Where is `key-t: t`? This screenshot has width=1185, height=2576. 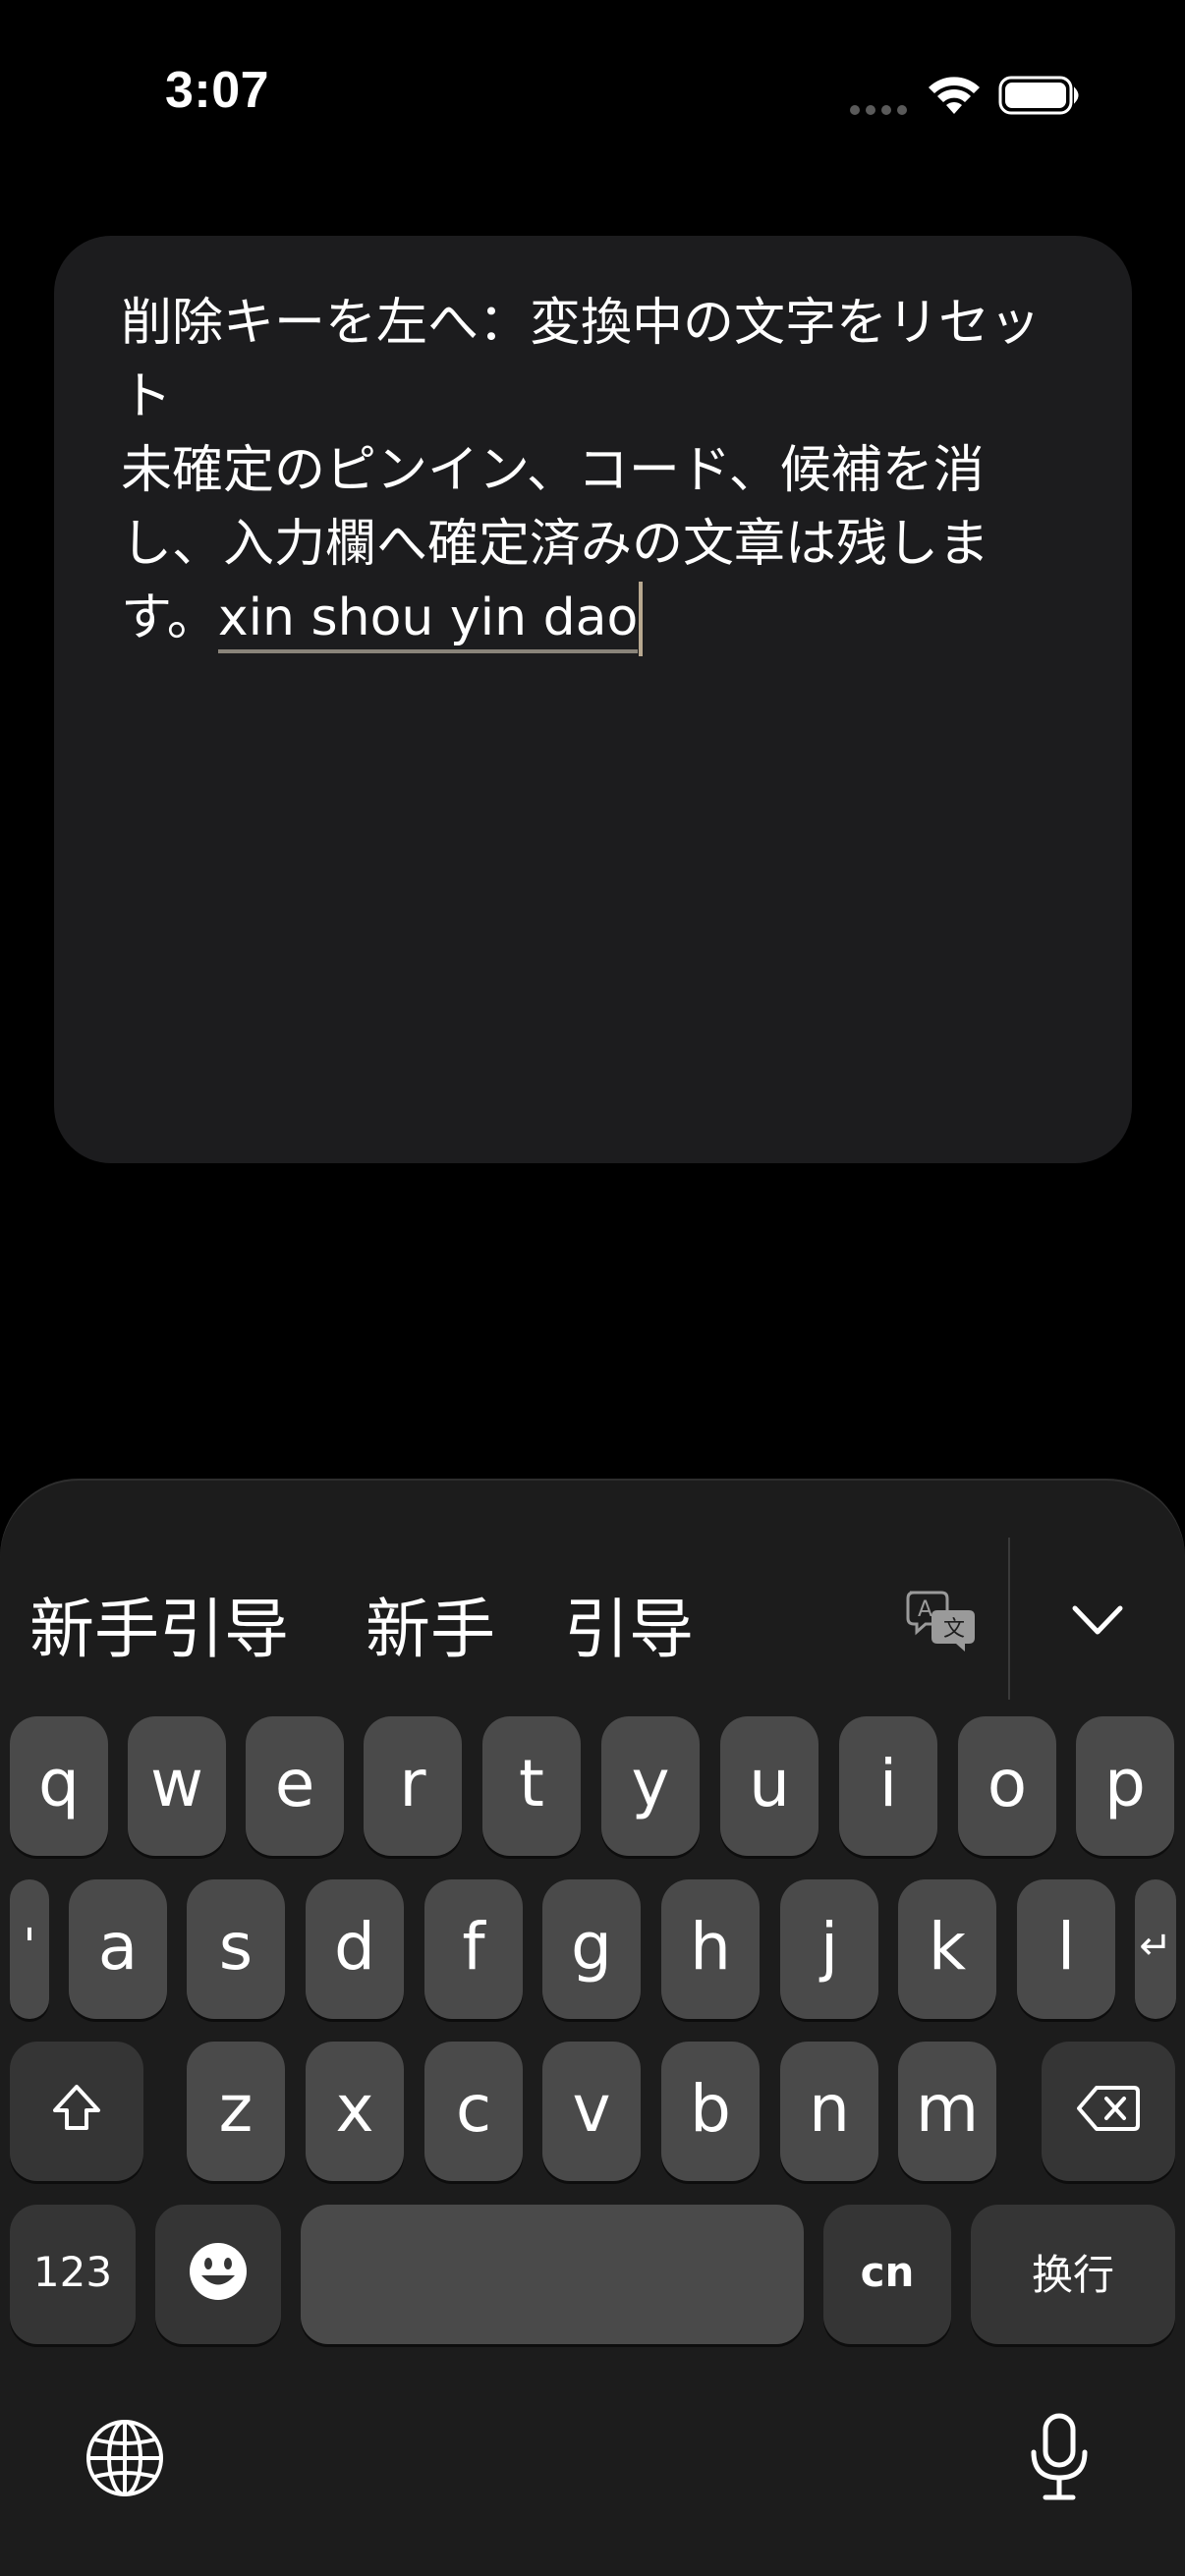
key-t: t is located at coordinates (532, 1786).